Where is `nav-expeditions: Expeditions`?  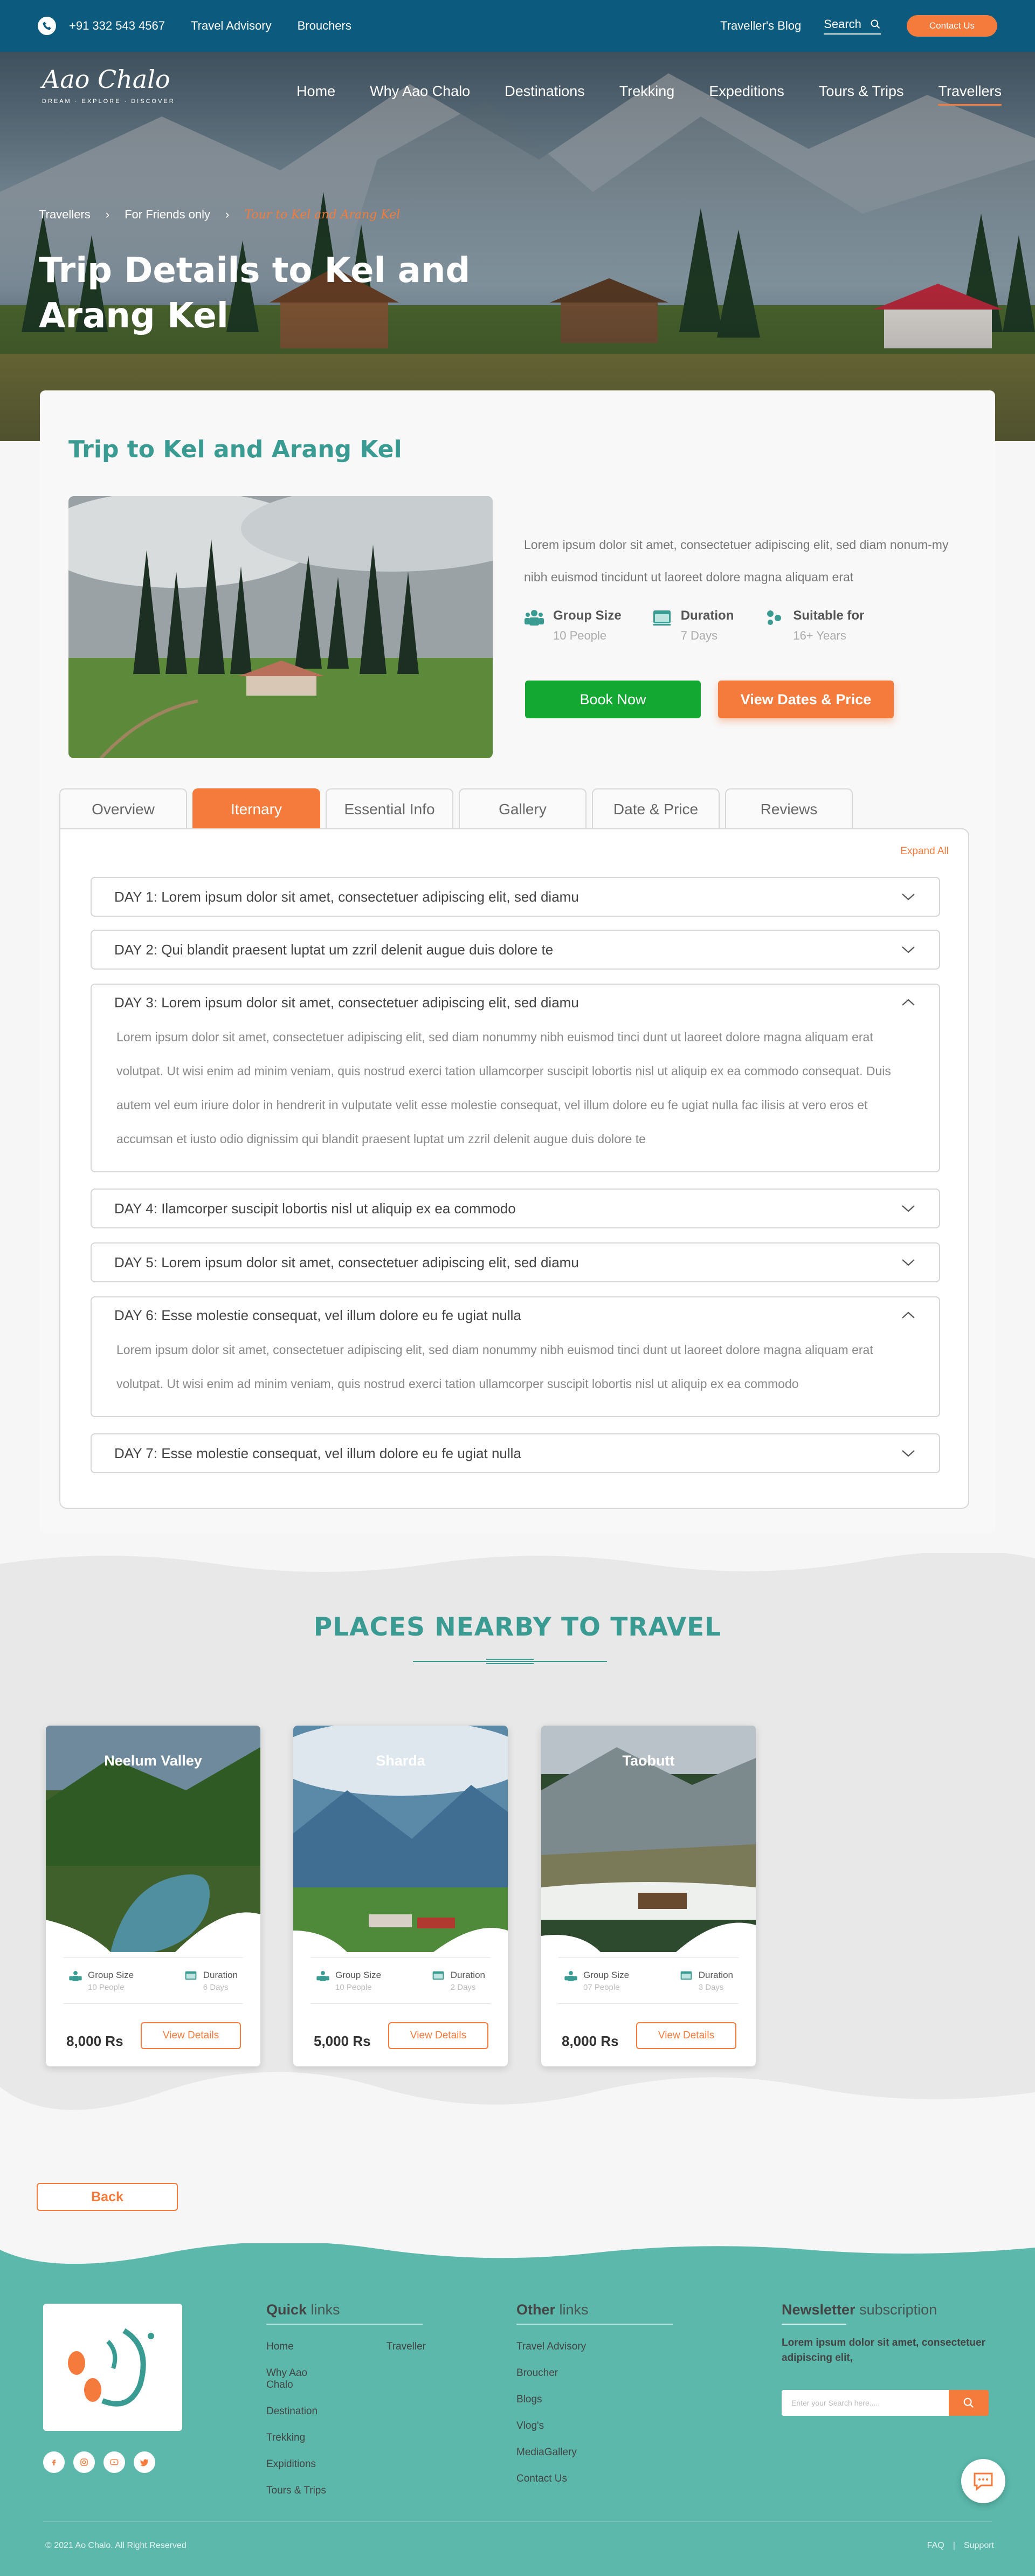
nav-expeditions: Expeditions is located at coordinates (746, 94).